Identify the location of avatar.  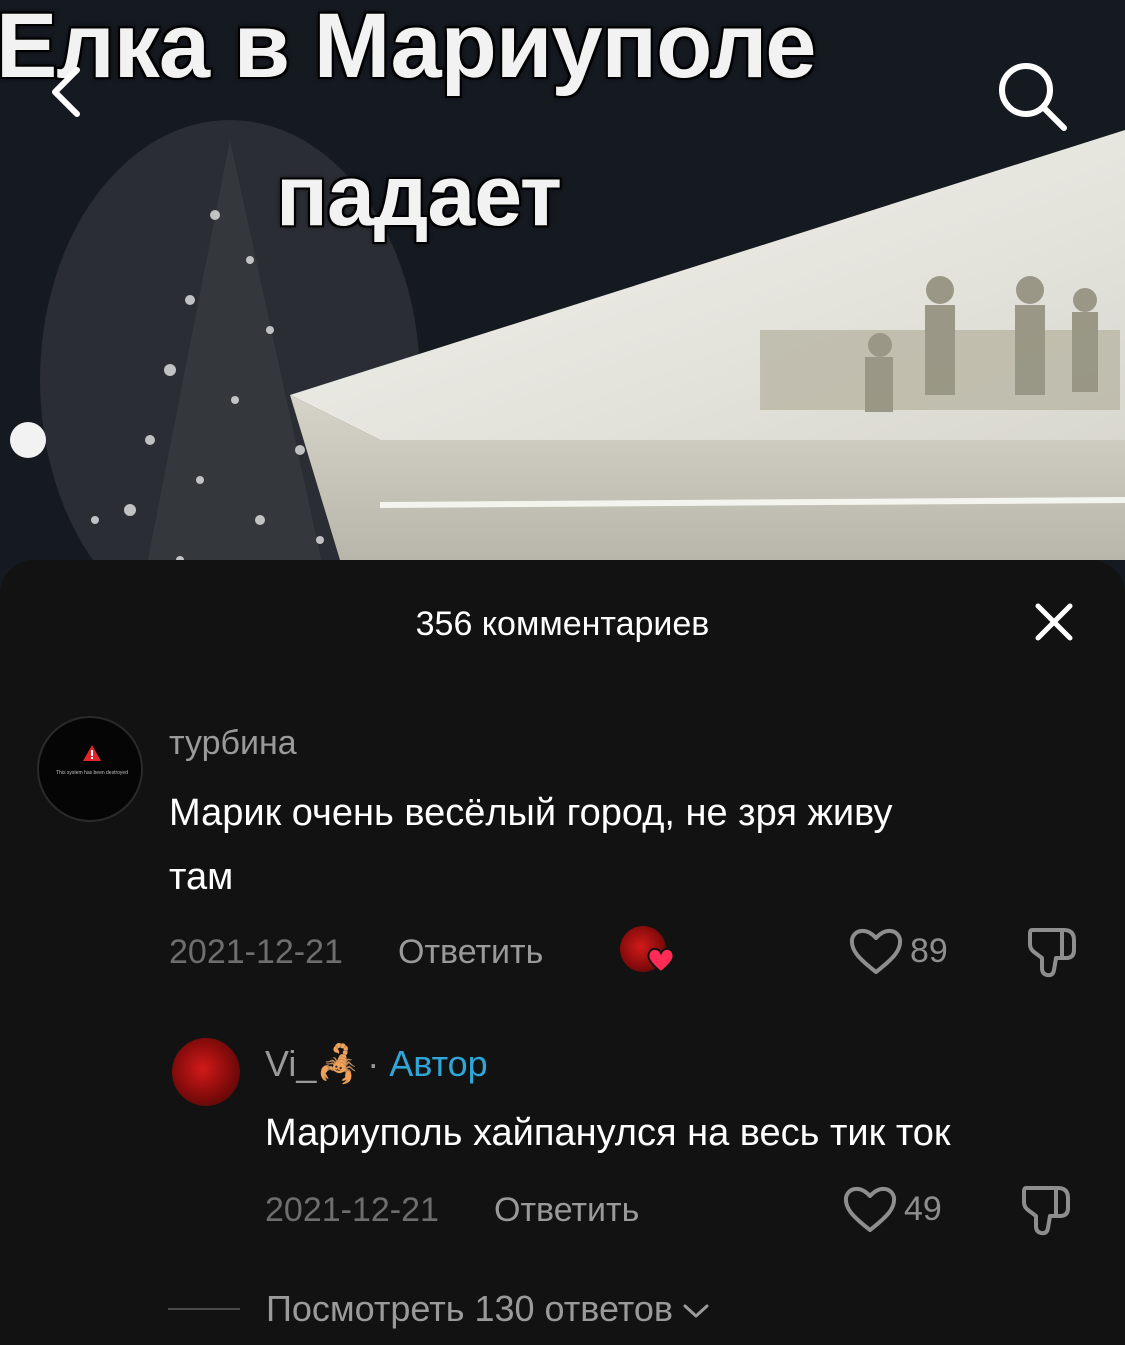
(206, 1072).